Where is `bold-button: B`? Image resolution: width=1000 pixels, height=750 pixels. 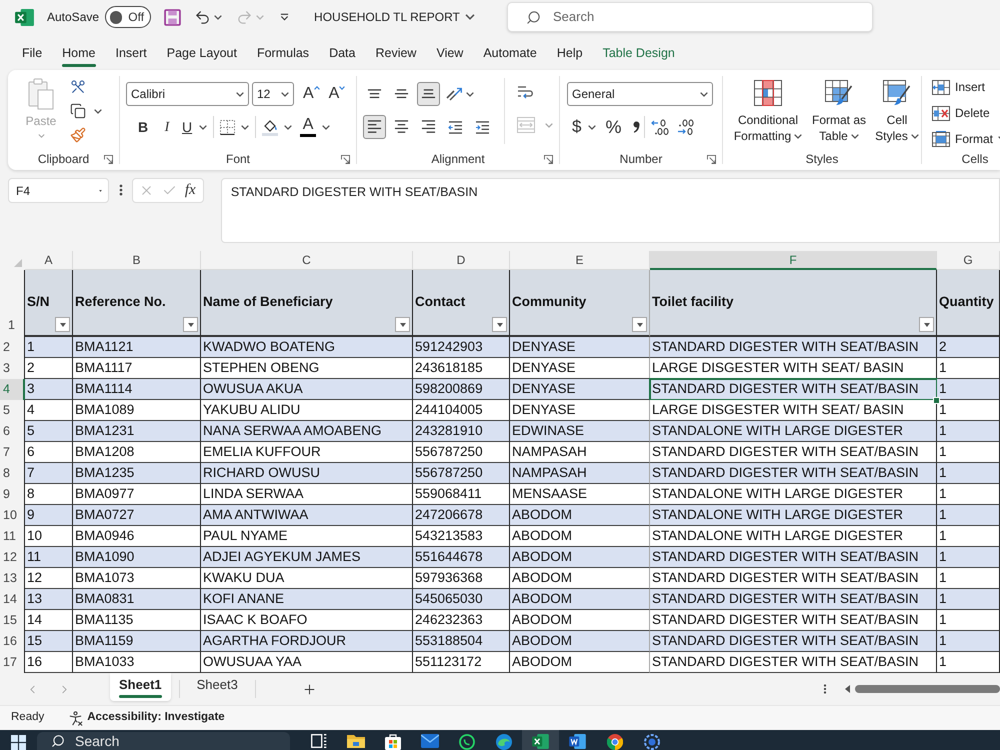 bold-button: B is located at coordinates (143, 127).